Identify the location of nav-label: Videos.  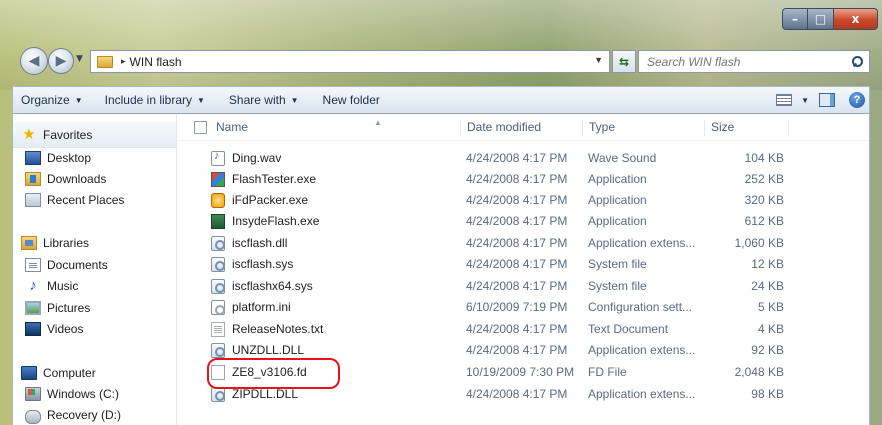
(65, 329).